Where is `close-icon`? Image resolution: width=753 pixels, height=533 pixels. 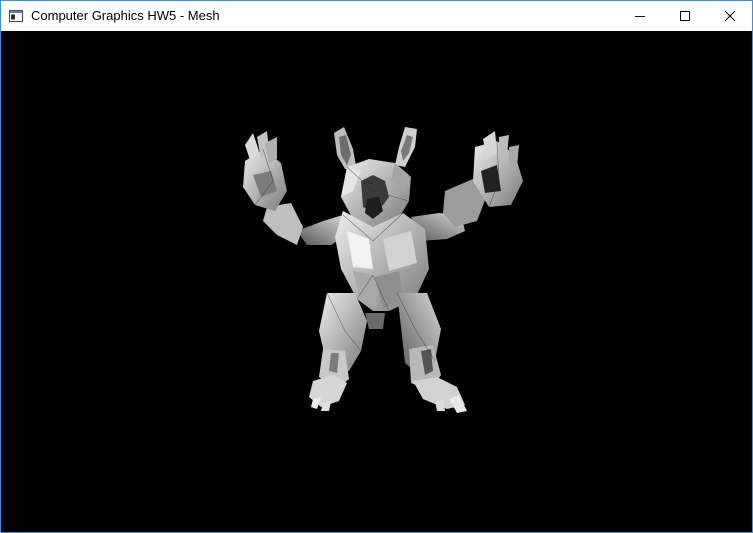
close-icon is located at coordinates (729, 16).